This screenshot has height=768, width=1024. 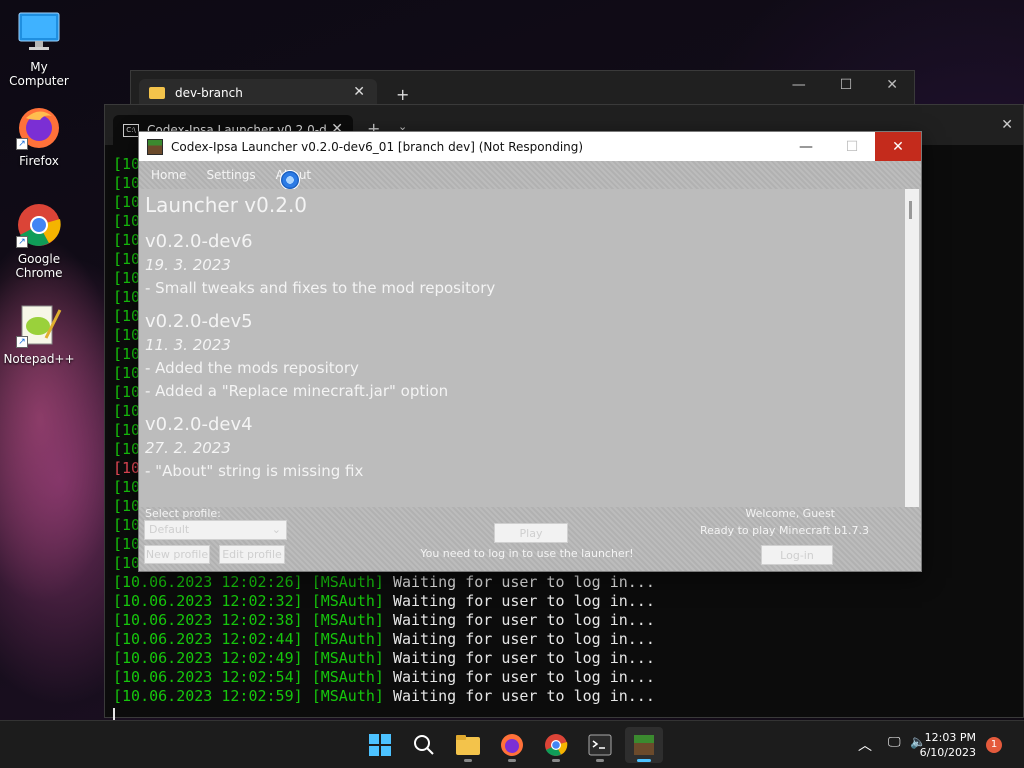 What do you see at coordinates (898, 146) in the screenshot?
I see `close-button: ✕` at bounding box center [898, 146].